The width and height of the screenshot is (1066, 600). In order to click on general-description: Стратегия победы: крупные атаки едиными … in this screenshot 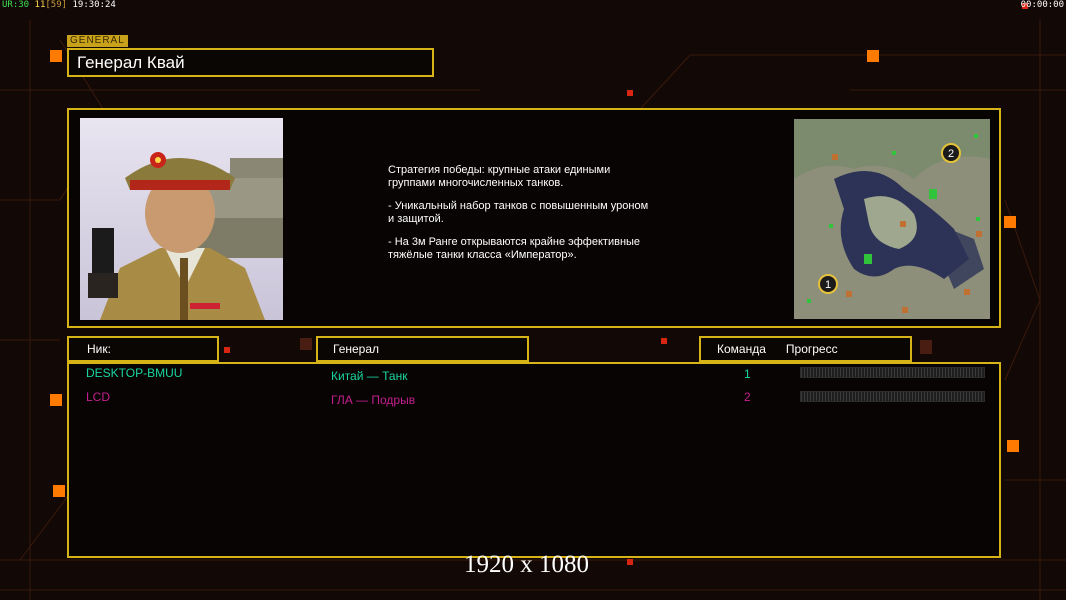, I will do `click(568, 218)`.